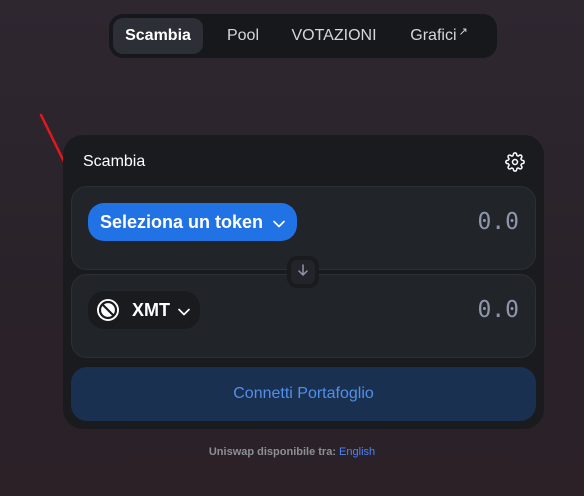  Describe the element at coordinates (114, 161) in the screenshot. I see `swap-title: Scambia` at that location.